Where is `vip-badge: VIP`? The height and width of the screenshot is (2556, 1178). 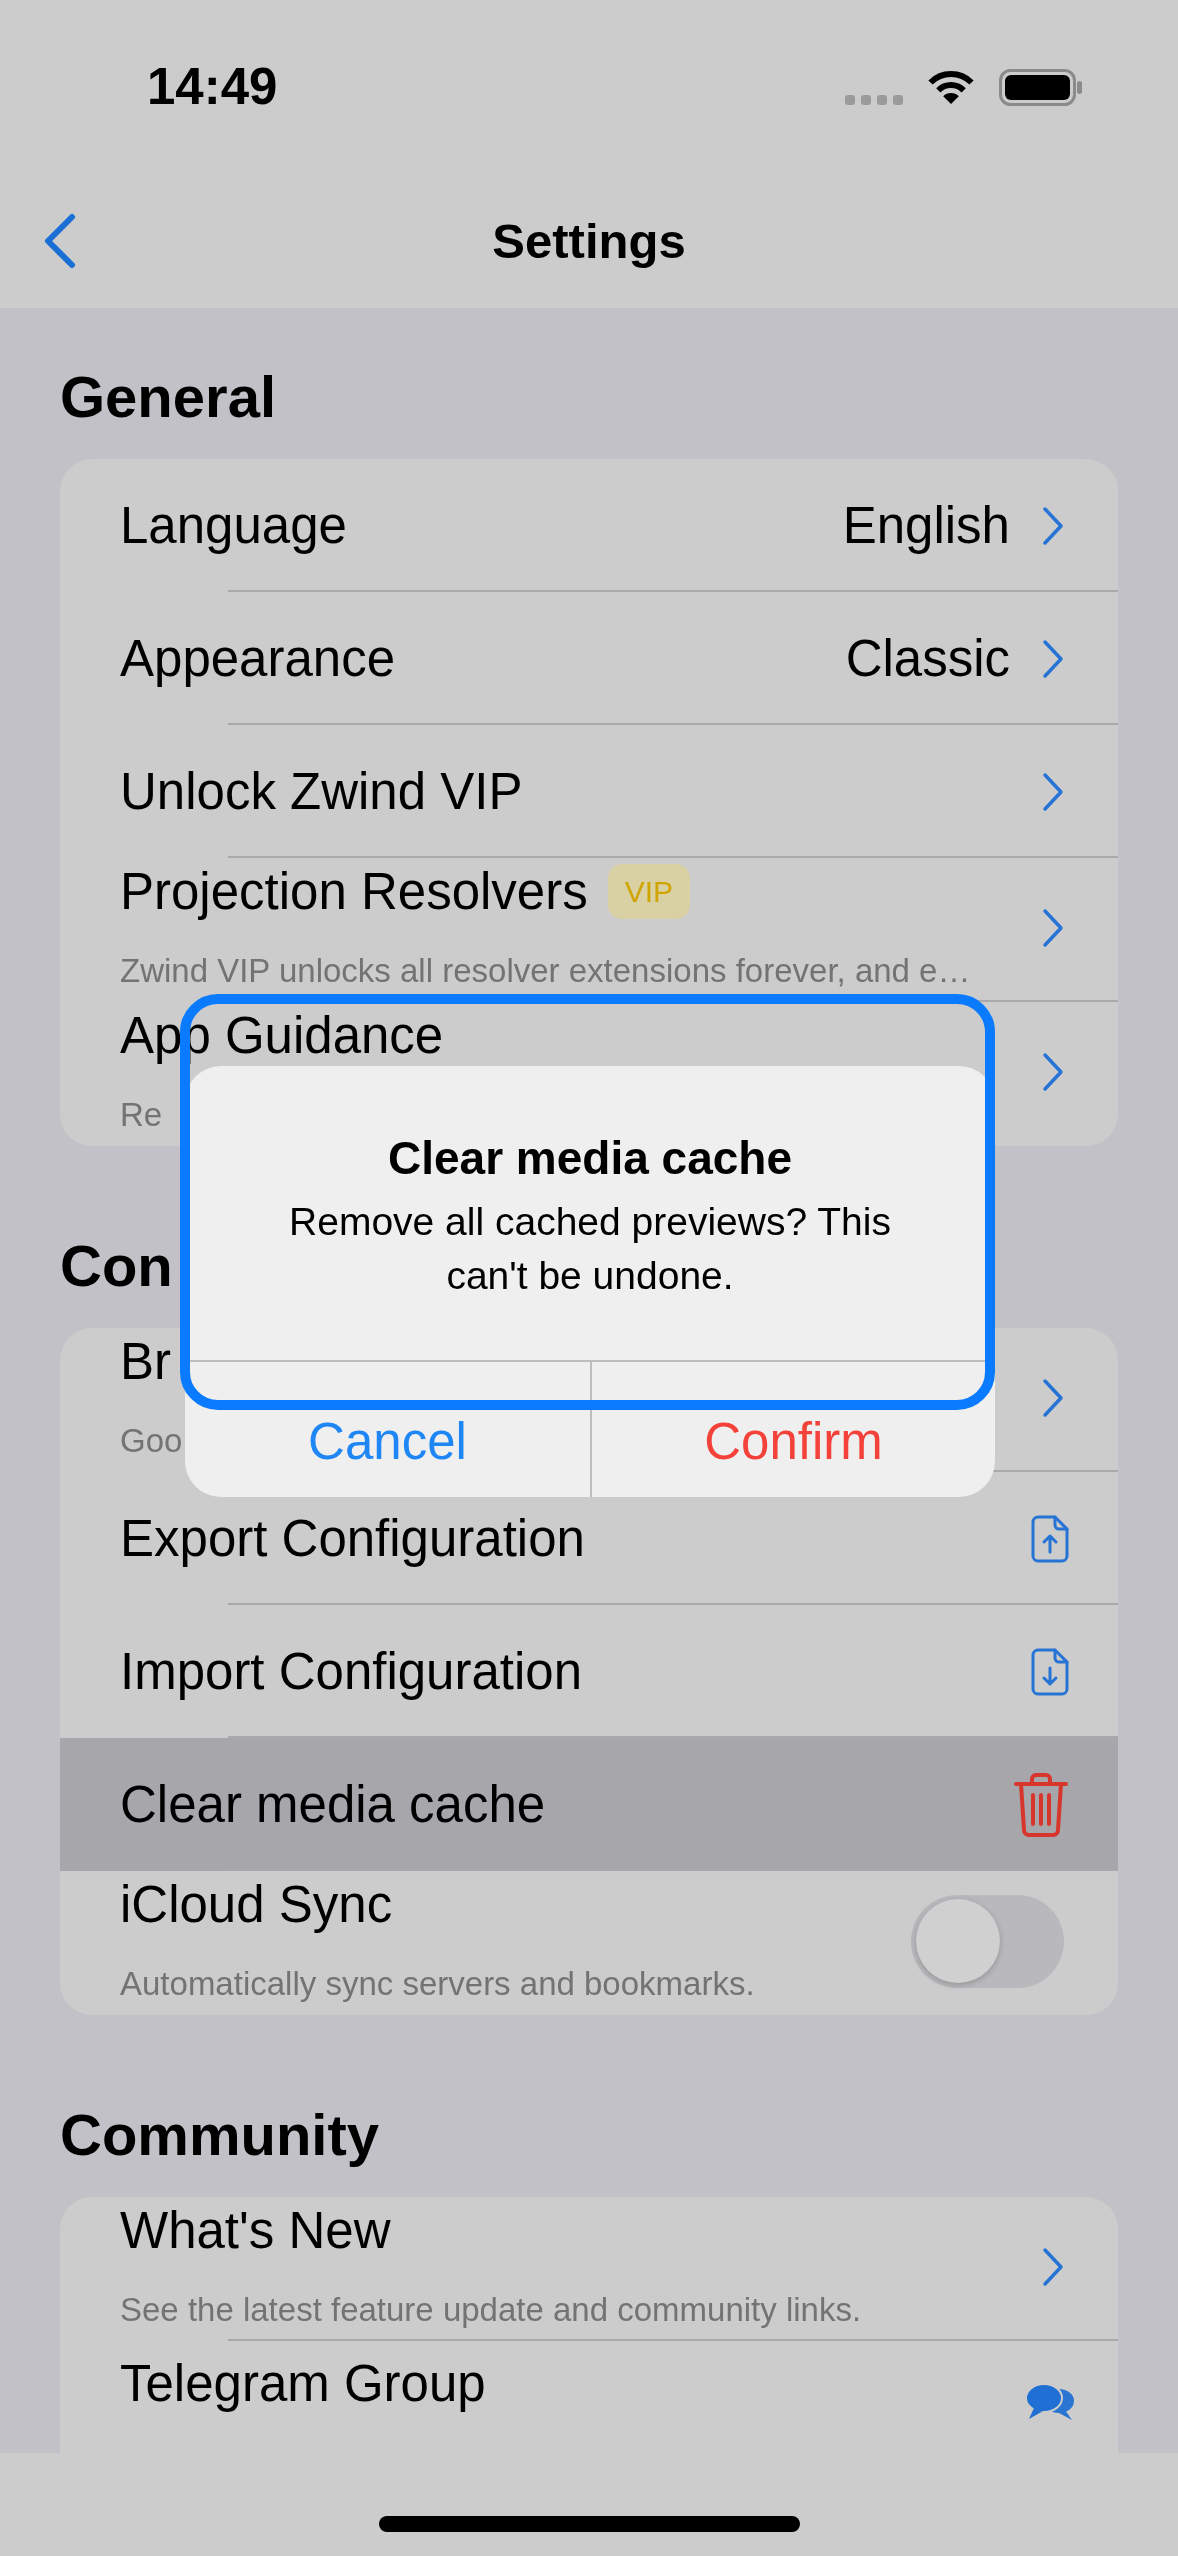
vip-badge: VIP is located at coordinates (649, 891).